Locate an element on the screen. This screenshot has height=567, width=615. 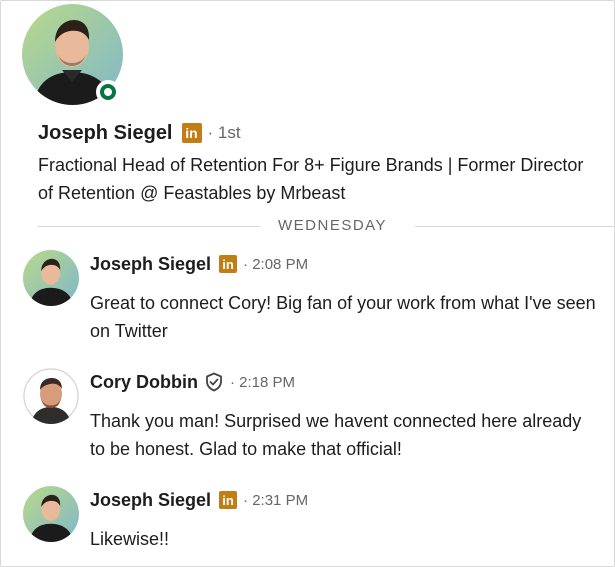
message-text: Likewise!! is located at coordinates (130, 539).